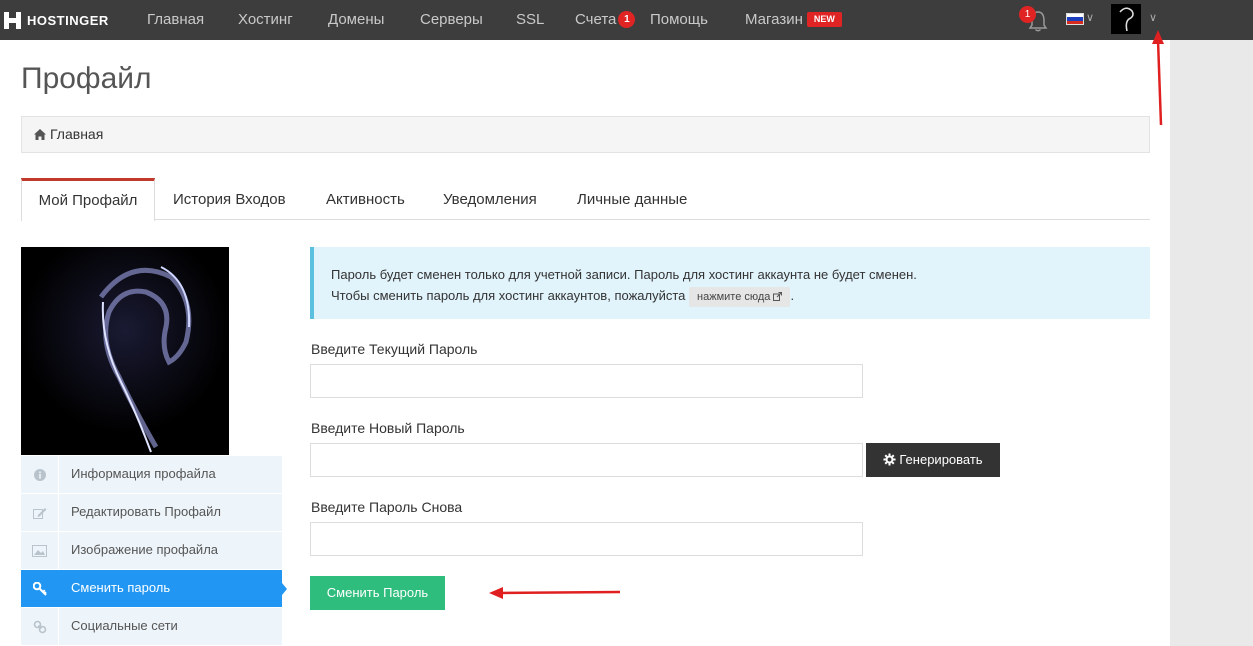 The image size is (1253, 646). I want to click on tab-label: Мой Профайл, so click(88, 200).